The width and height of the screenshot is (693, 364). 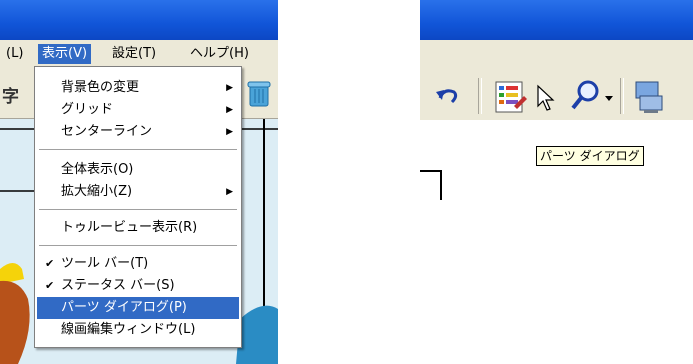 I want to click on menu-option-tool-bar: ✔ ツール バー(T), so click(x=138, y=264).